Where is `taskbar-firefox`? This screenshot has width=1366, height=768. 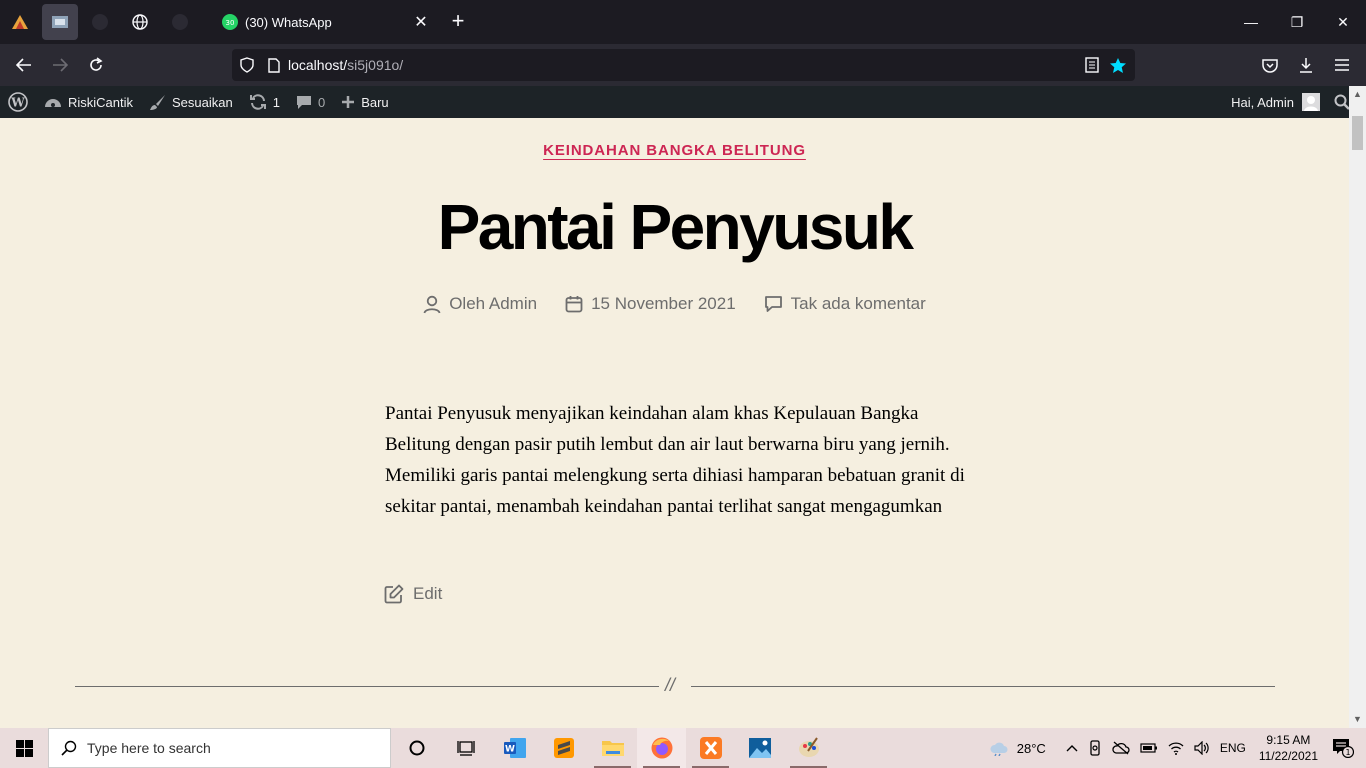
taskbar-firefox is located at coordinates (661, 748).